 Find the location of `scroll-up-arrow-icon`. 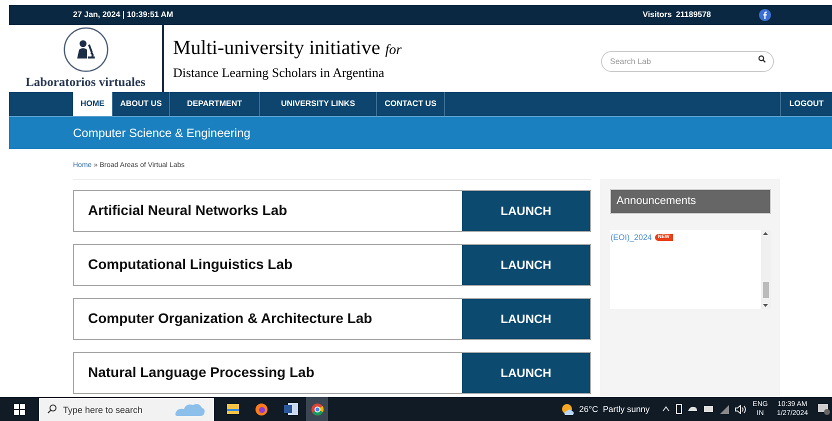

scroll-up-arrow-icon is located at coordinates (765, 233).